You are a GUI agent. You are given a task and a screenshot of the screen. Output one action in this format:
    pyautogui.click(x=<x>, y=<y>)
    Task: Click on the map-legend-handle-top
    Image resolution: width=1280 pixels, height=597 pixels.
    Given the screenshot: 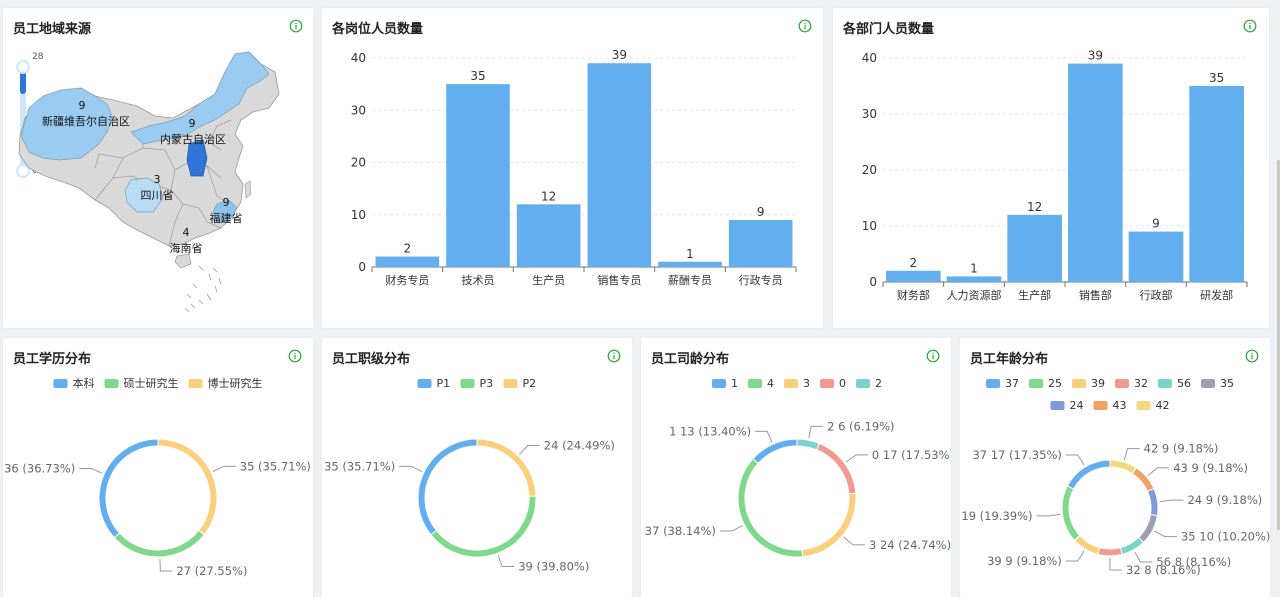 What is the action you would take?
    pyautogui.click(x=23, y=67)
    